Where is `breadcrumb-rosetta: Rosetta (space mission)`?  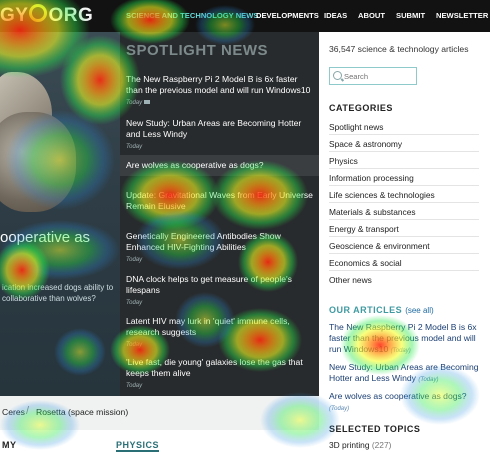 breadcrumb-rosetta: Rosetta (space mission) is located at coordinates (82, 412).